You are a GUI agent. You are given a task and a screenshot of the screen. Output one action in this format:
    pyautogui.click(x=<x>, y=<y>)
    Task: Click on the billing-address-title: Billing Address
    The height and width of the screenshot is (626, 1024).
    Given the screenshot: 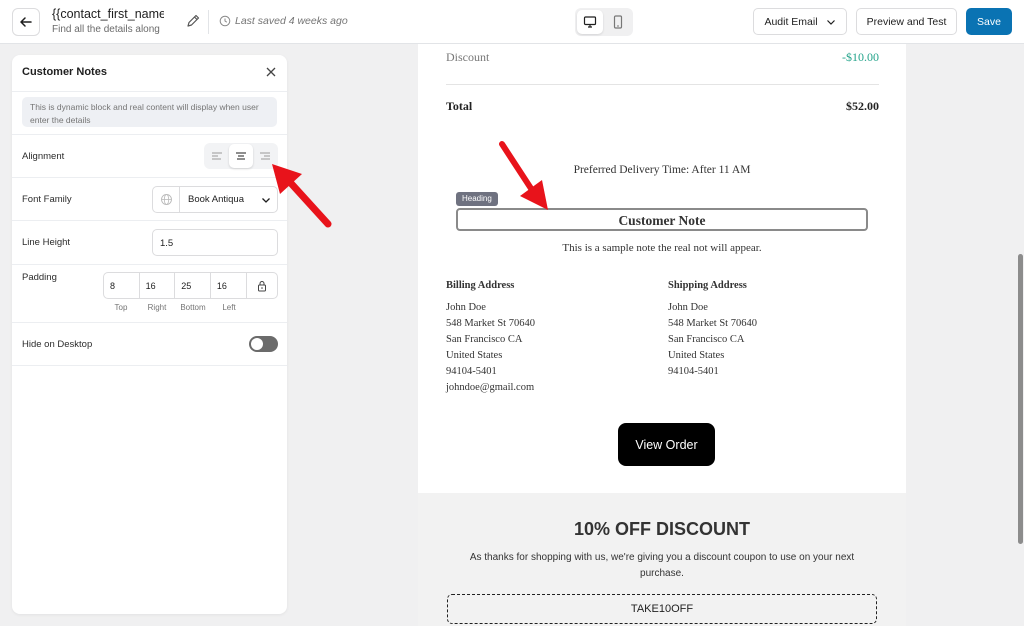 What is the action you would take?
    pyautogui.click(x=480, y=285)
    